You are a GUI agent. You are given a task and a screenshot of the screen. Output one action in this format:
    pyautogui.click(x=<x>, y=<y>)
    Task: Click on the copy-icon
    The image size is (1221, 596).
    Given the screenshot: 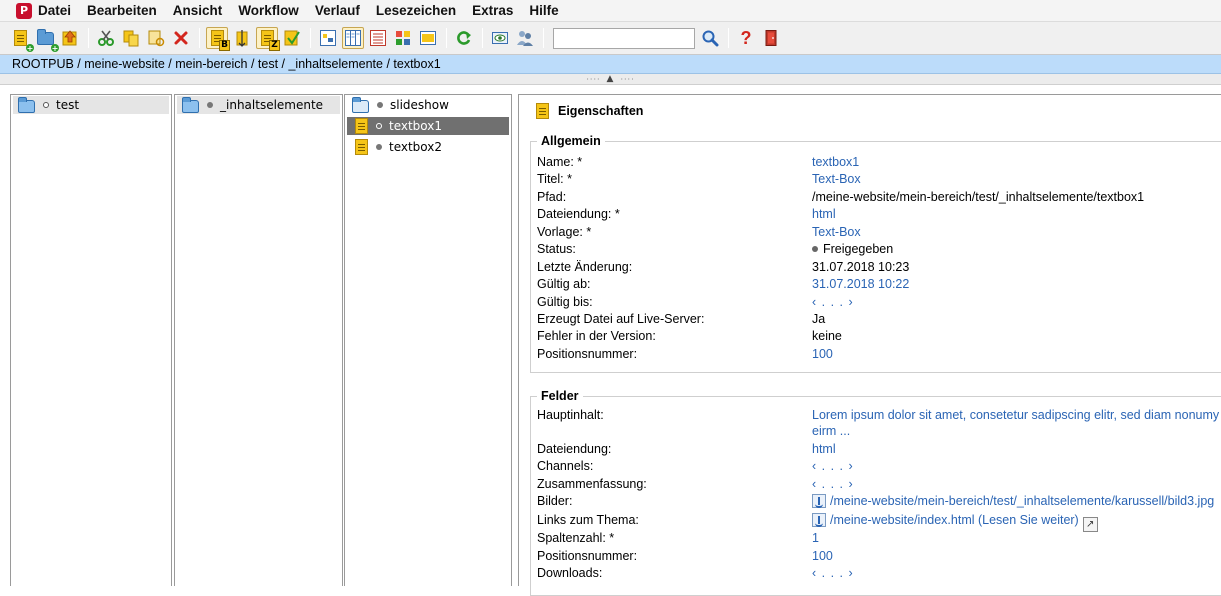 What is the action you would take?
    pyautogui.click(x=131, y=38)
    